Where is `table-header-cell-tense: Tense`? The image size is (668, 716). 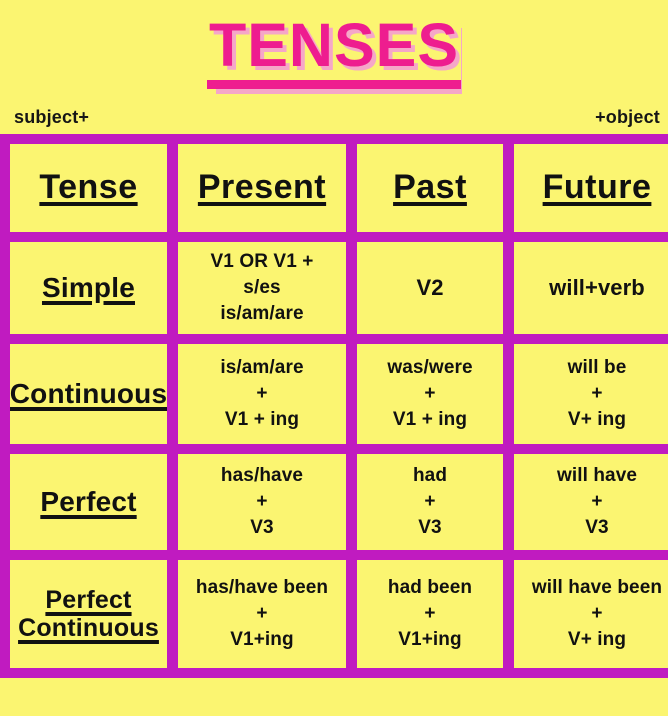 table-header-cell-tense: Tense is located at coordinates (88, 188).